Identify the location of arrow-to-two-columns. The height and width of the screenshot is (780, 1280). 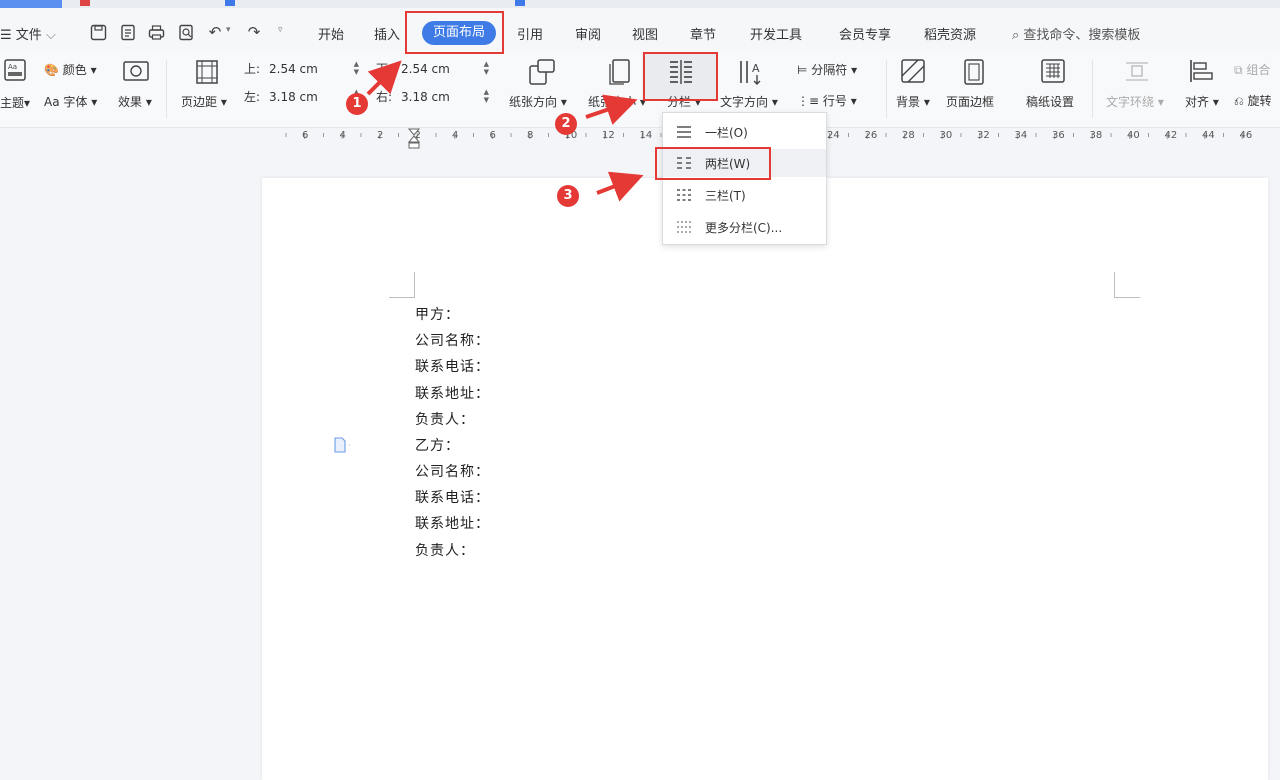
(620, 186).